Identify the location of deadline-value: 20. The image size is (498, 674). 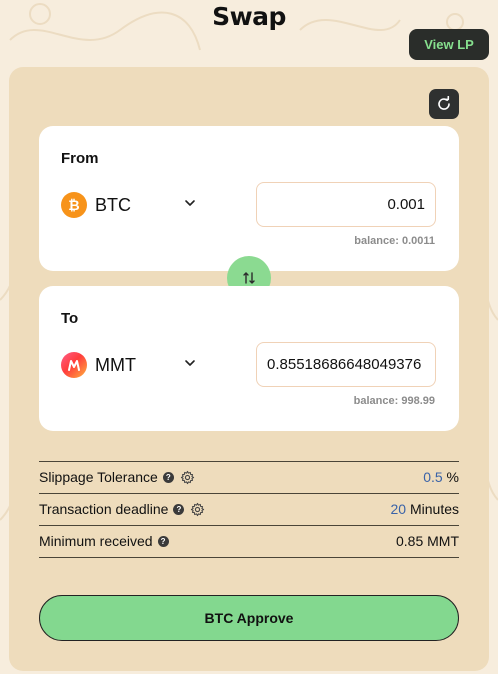
(398, 509).